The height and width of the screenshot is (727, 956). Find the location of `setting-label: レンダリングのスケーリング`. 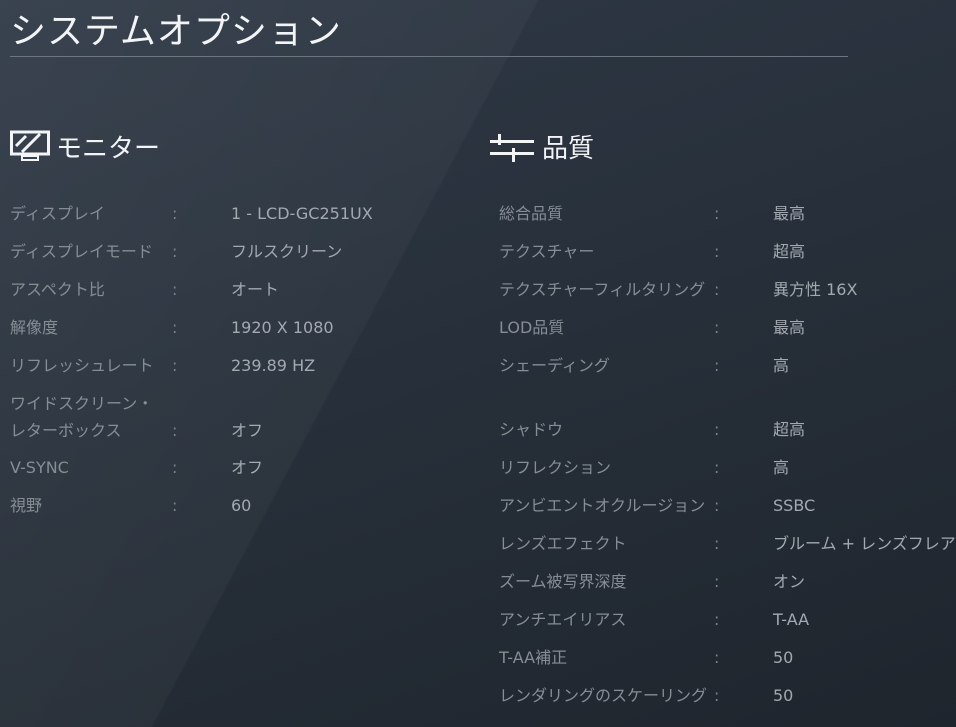

setting-label: レンダリングのスケーリング is located at coordinates (603, 695).